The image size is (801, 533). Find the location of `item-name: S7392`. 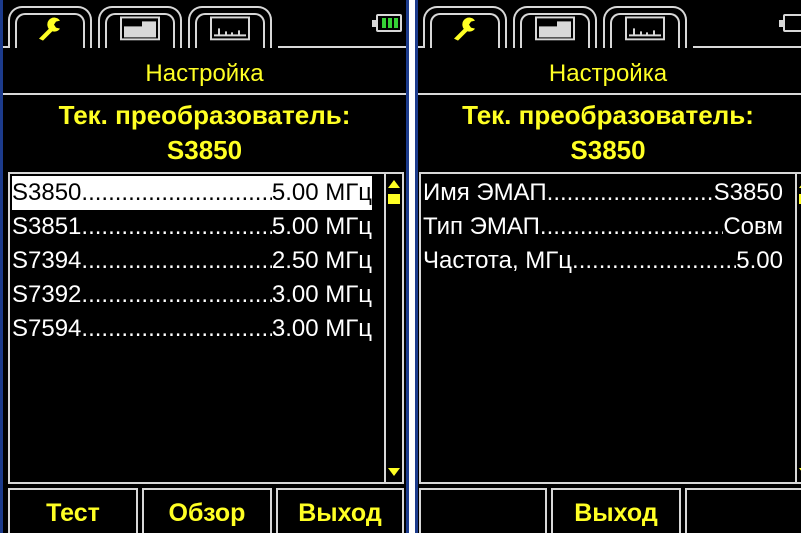

item-name: S7392 is located at coordinates (47, 294).